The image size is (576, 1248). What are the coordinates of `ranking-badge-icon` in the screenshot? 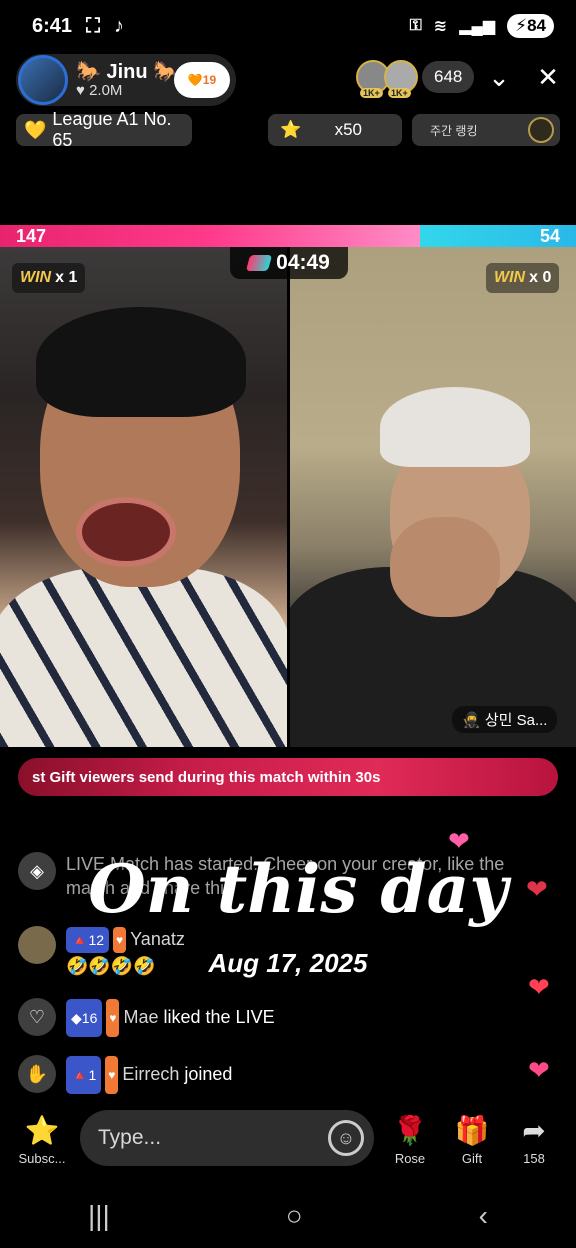 It's located at (541, 130).